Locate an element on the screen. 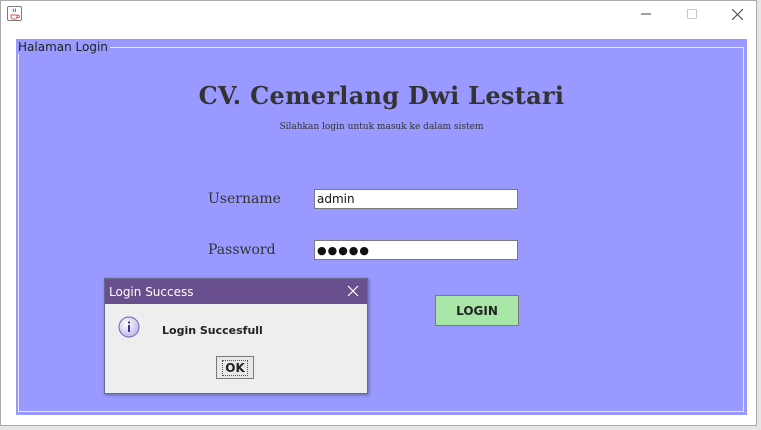  dialog-title: Login Success is located at coordinates (151, 292).